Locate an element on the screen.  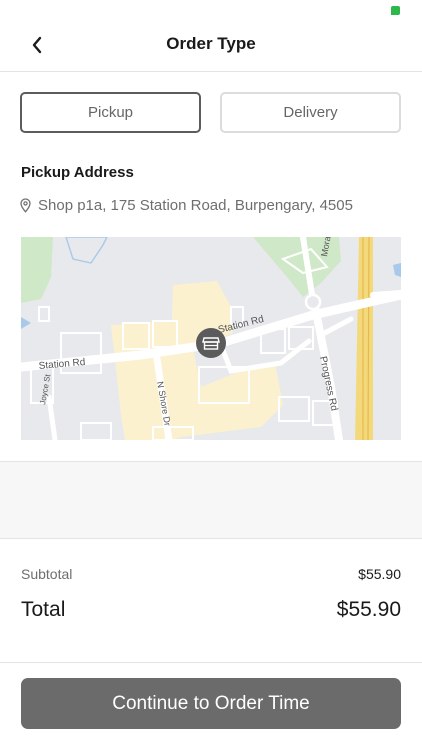
total-value: $55.90 is located at coordinates (368, 609).